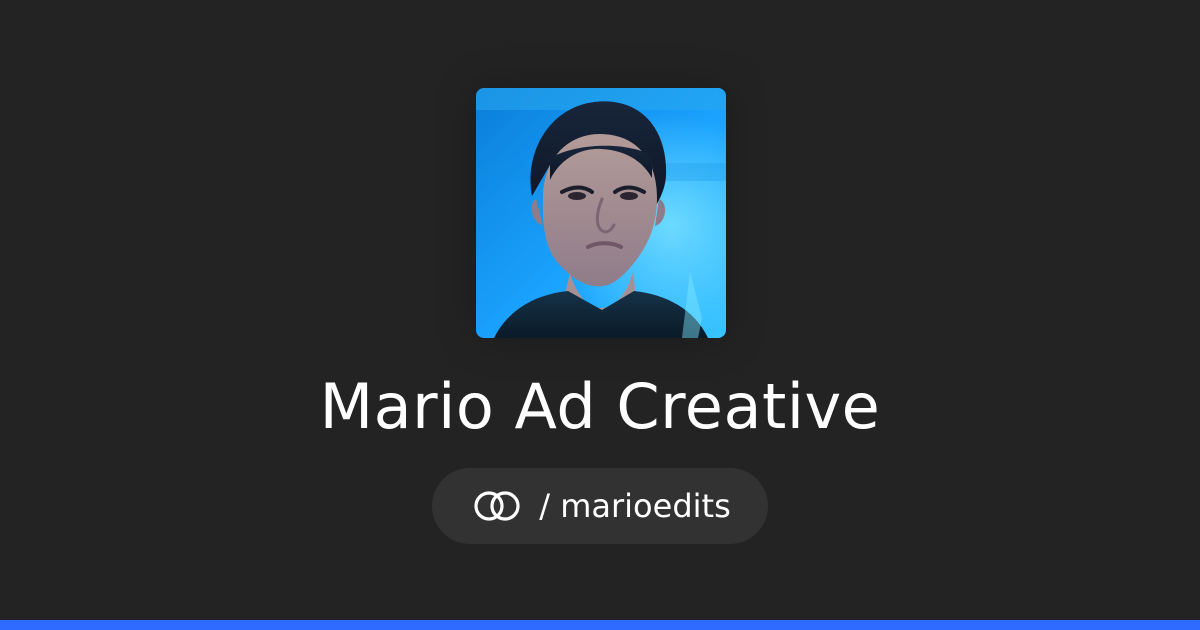 Image resolution: width=1200 pixels, height=630 pixels. Describe the element at coordinates (600, 406) in the screenshot. I see `profile-name: Mario Ad Creative` at that location.